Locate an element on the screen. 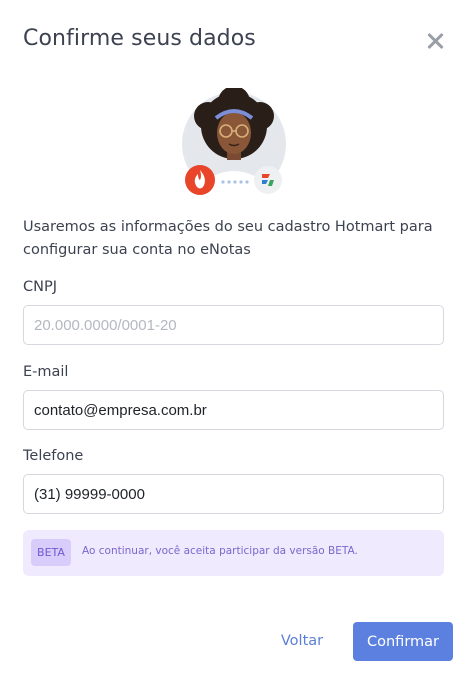 This screenshot has width=465, height=678. confirm-button: Confirmar is located at coordinates (403, 641).